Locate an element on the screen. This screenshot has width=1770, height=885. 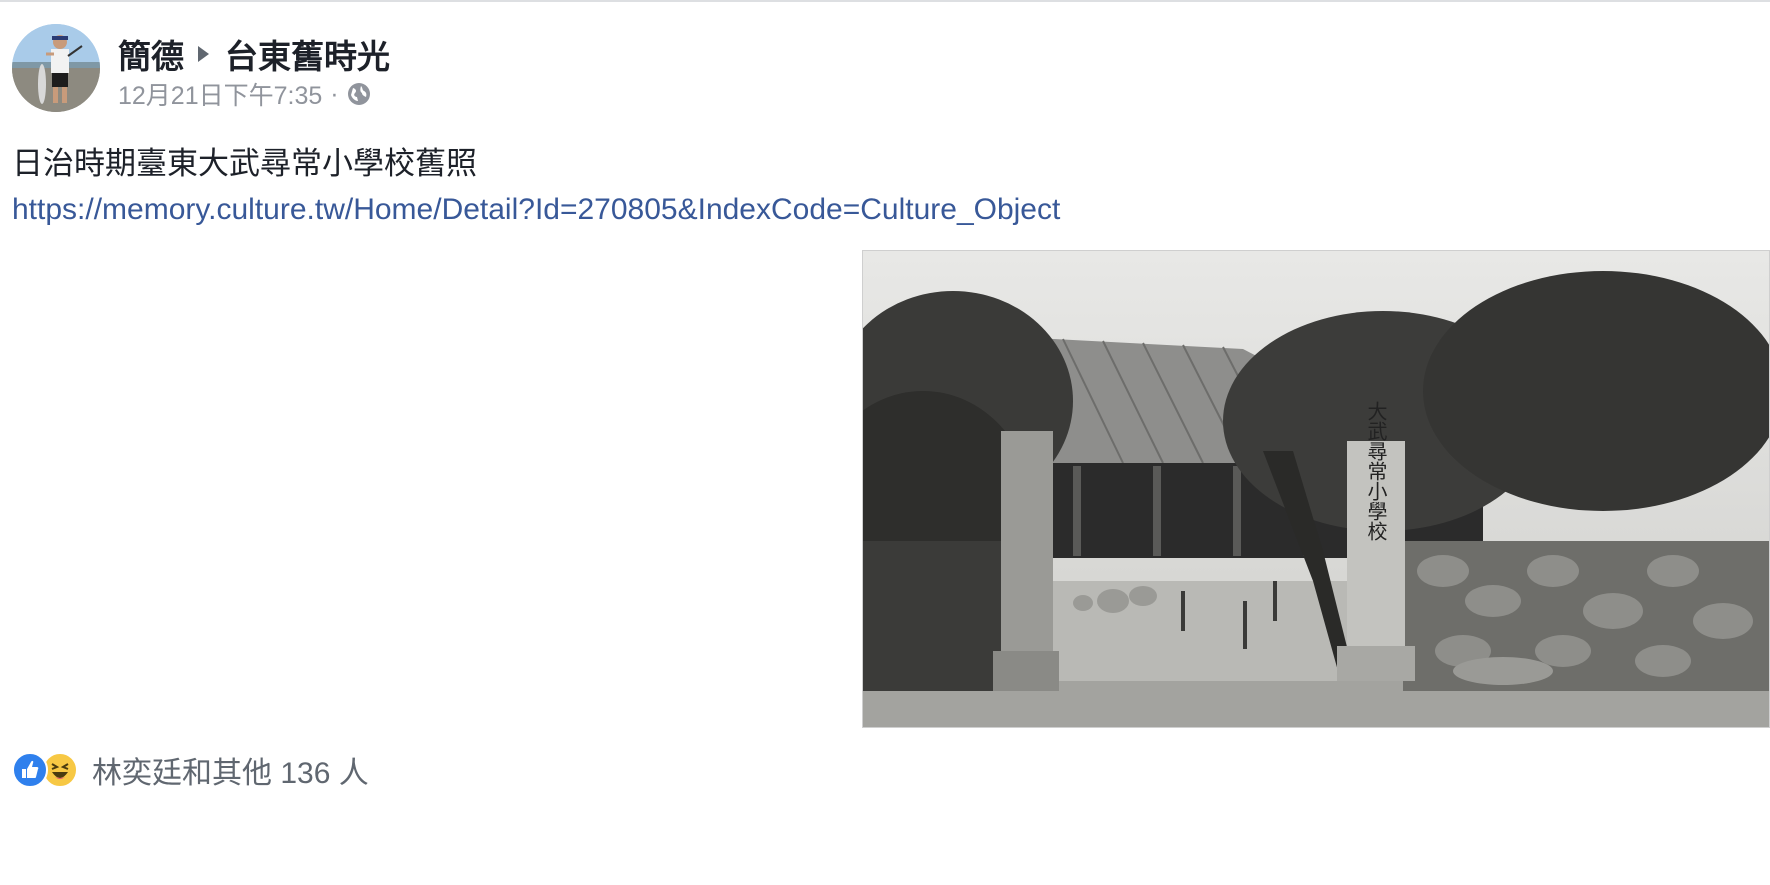
reactions-bar: 林奕廷和其他 136 人 is located at coordinates (190, 770).